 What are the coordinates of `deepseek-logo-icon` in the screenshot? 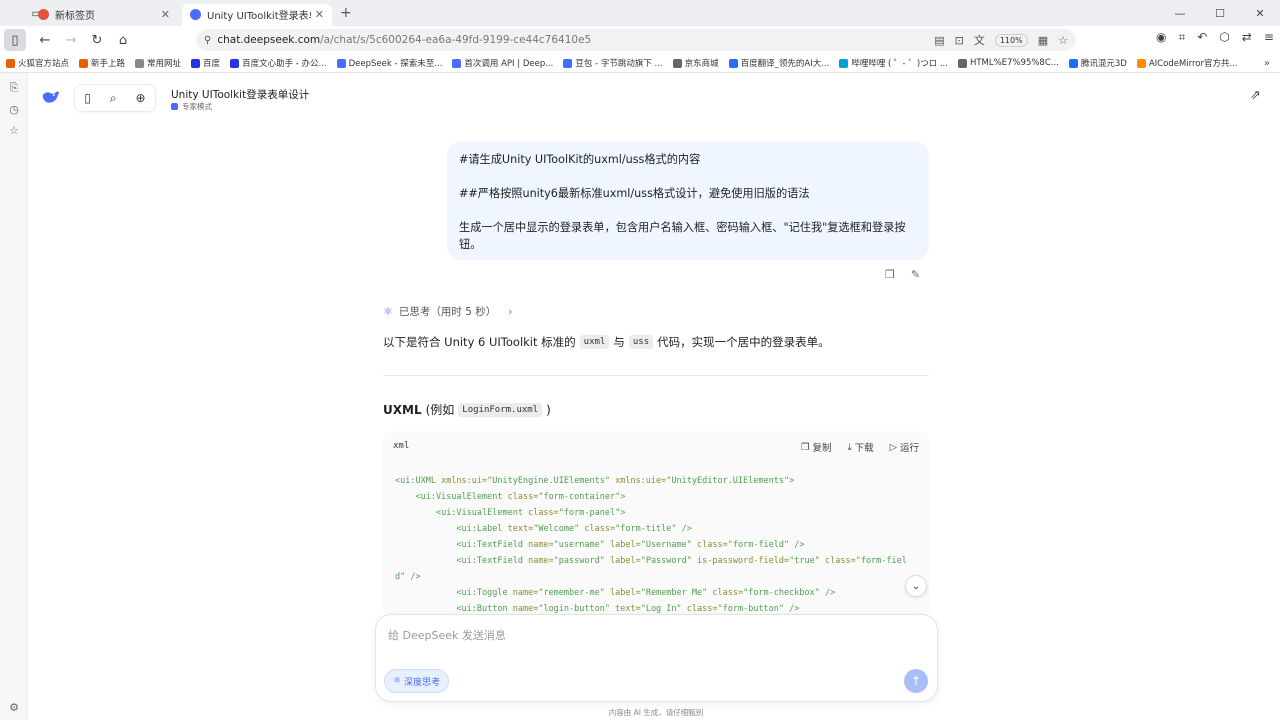 It's located at (51, 97).